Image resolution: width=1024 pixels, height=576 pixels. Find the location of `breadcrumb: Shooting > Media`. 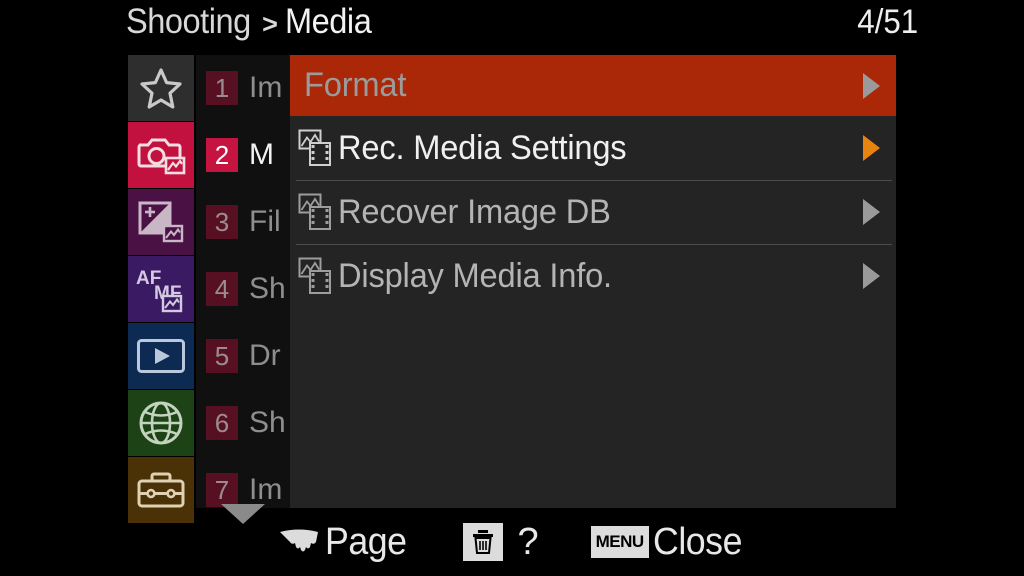

breadcrumb: Shooting > Media is located at coordinates (252, 22).